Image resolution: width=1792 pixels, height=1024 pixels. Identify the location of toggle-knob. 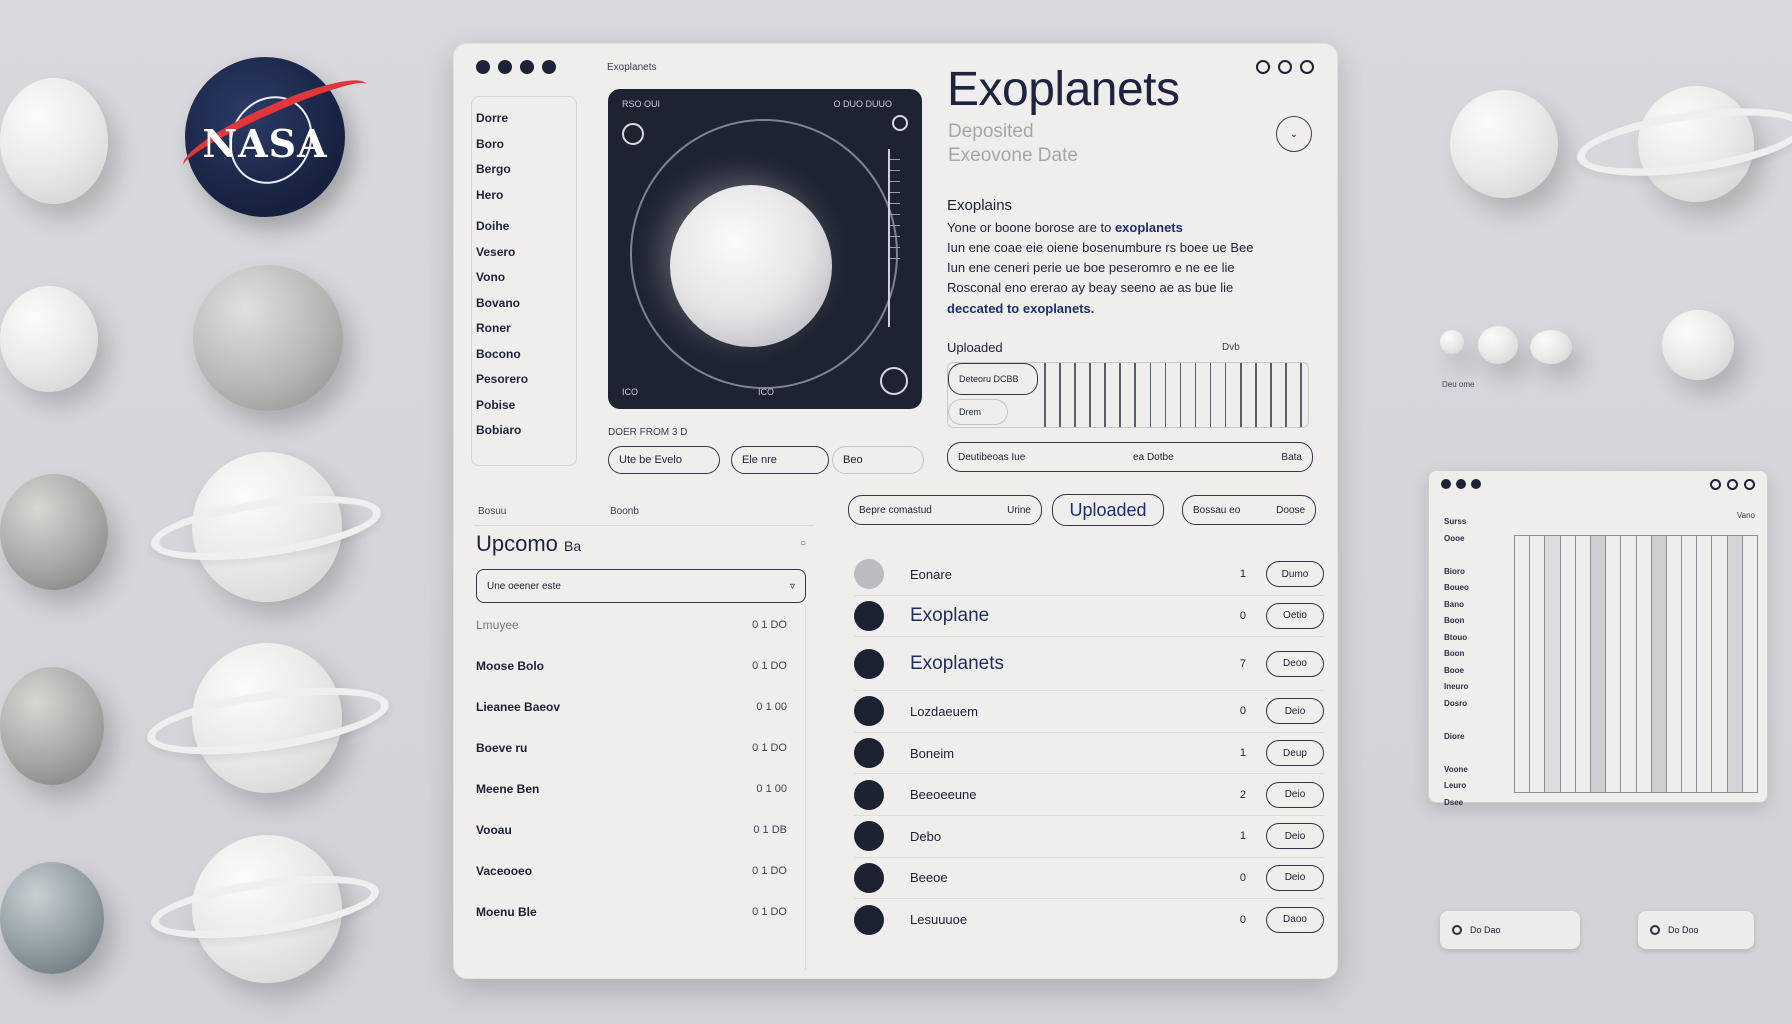
(1655, 930).